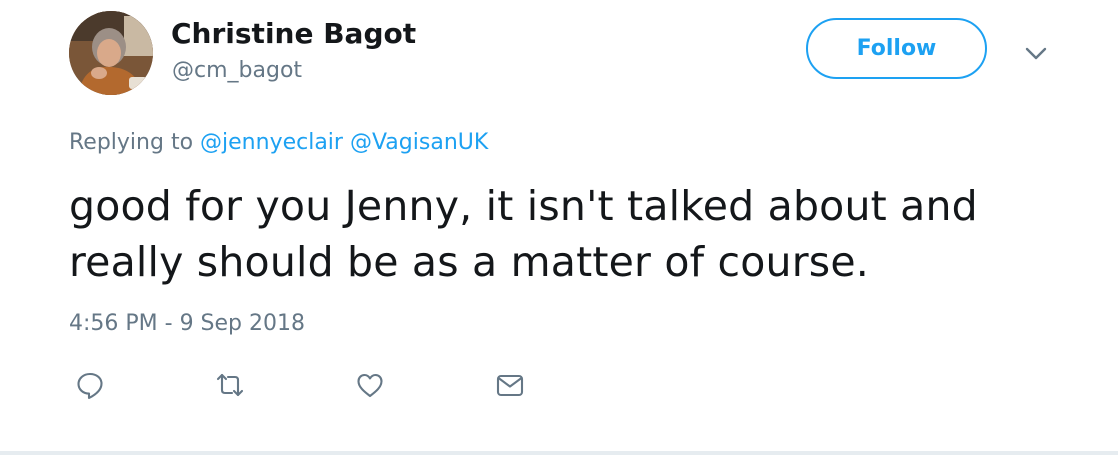 The height and width of the screenshot is (455, 1118). Describe the element at coordinates (419, 142) in the screenshot. I see `mention-link-vagisanuk: @VagisanUK` at that location.